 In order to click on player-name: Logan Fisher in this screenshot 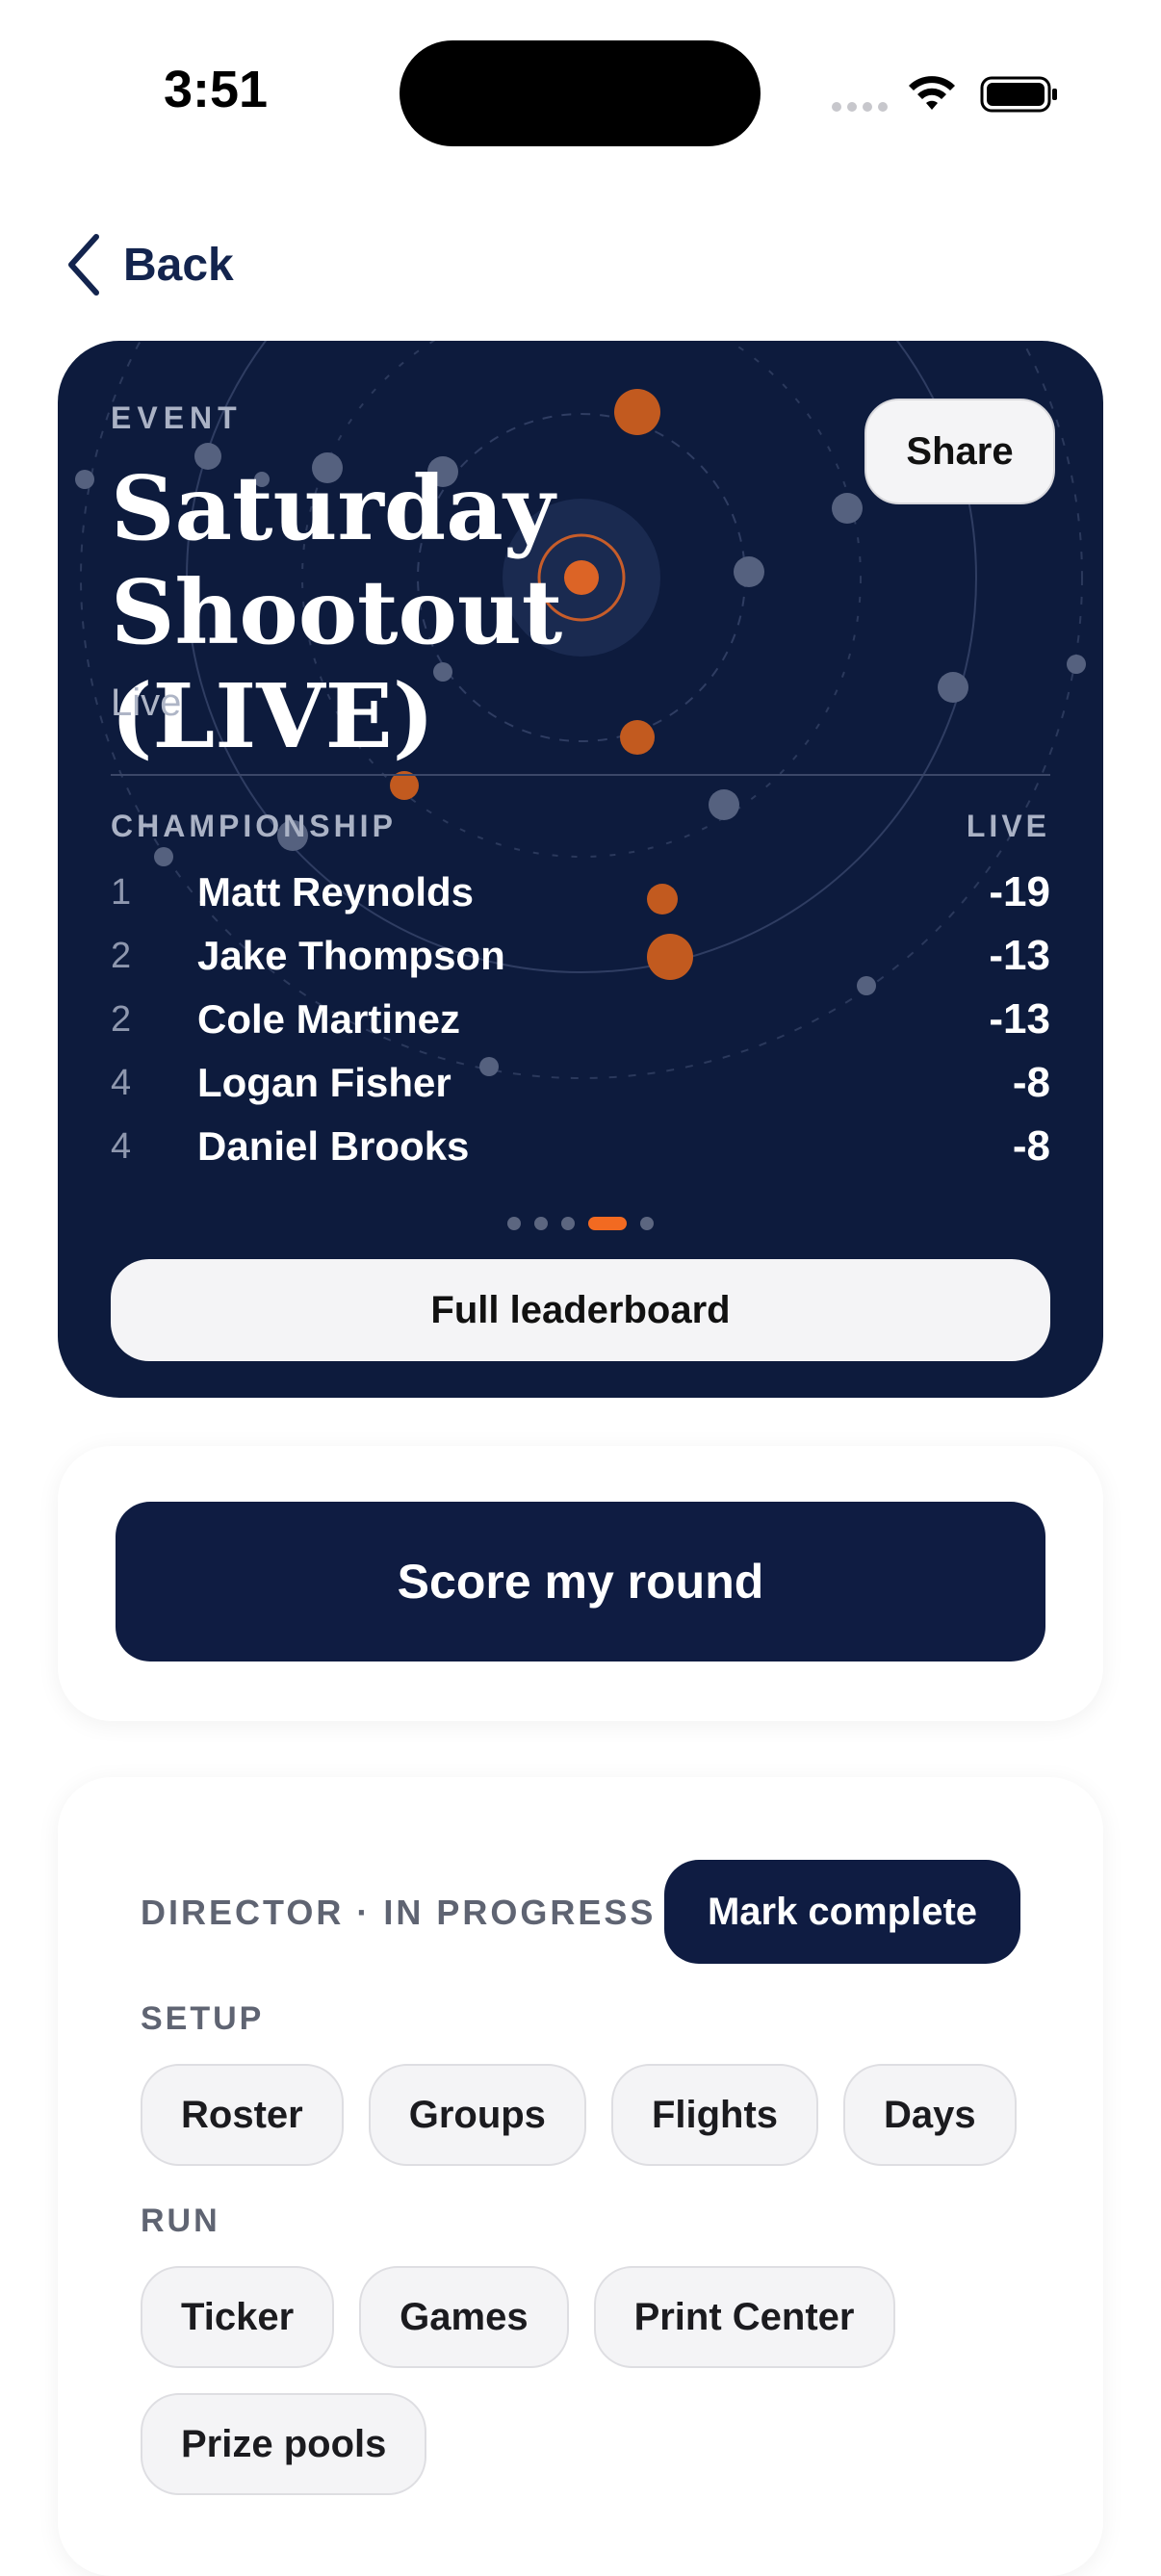, I will do `click(325, 1083)`.